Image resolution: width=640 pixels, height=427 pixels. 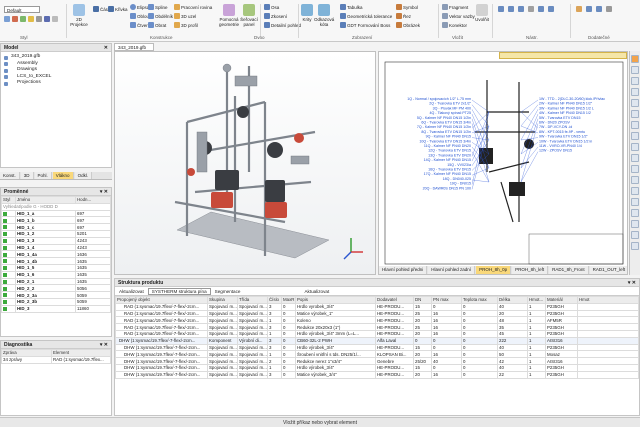 What do you see at coordinates (555, 127) in the screenshot?
I see `part-label: 7W - DP-VCY-DN -id` at bounding box center [555, 127].